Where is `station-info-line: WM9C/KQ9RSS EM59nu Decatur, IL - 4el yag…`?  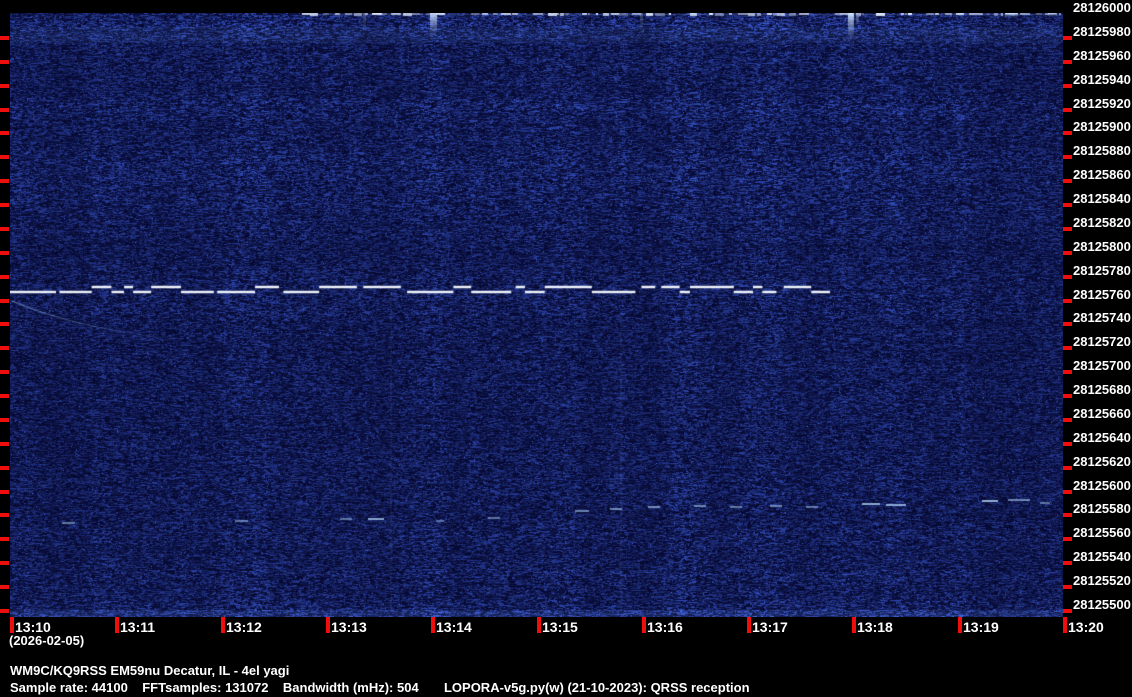
station-info-line: WM9C/KQ9RSS EM59nu Decatur, IL - 4el yag… is located at coordinates (150, 670).